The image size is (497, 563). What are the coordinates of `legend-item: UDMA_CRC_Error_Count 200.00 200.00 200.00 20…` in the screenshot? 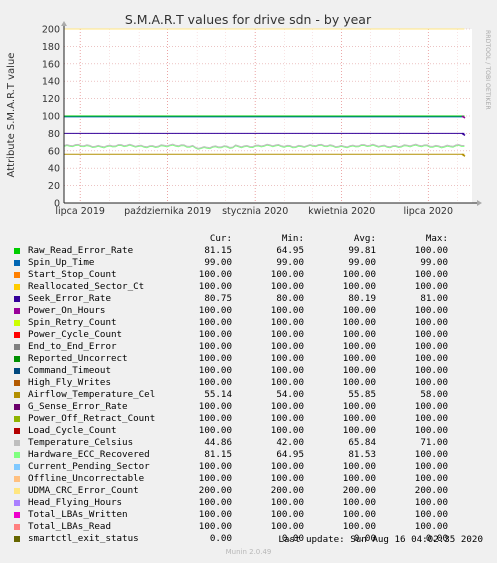 It's located at (250, 491).